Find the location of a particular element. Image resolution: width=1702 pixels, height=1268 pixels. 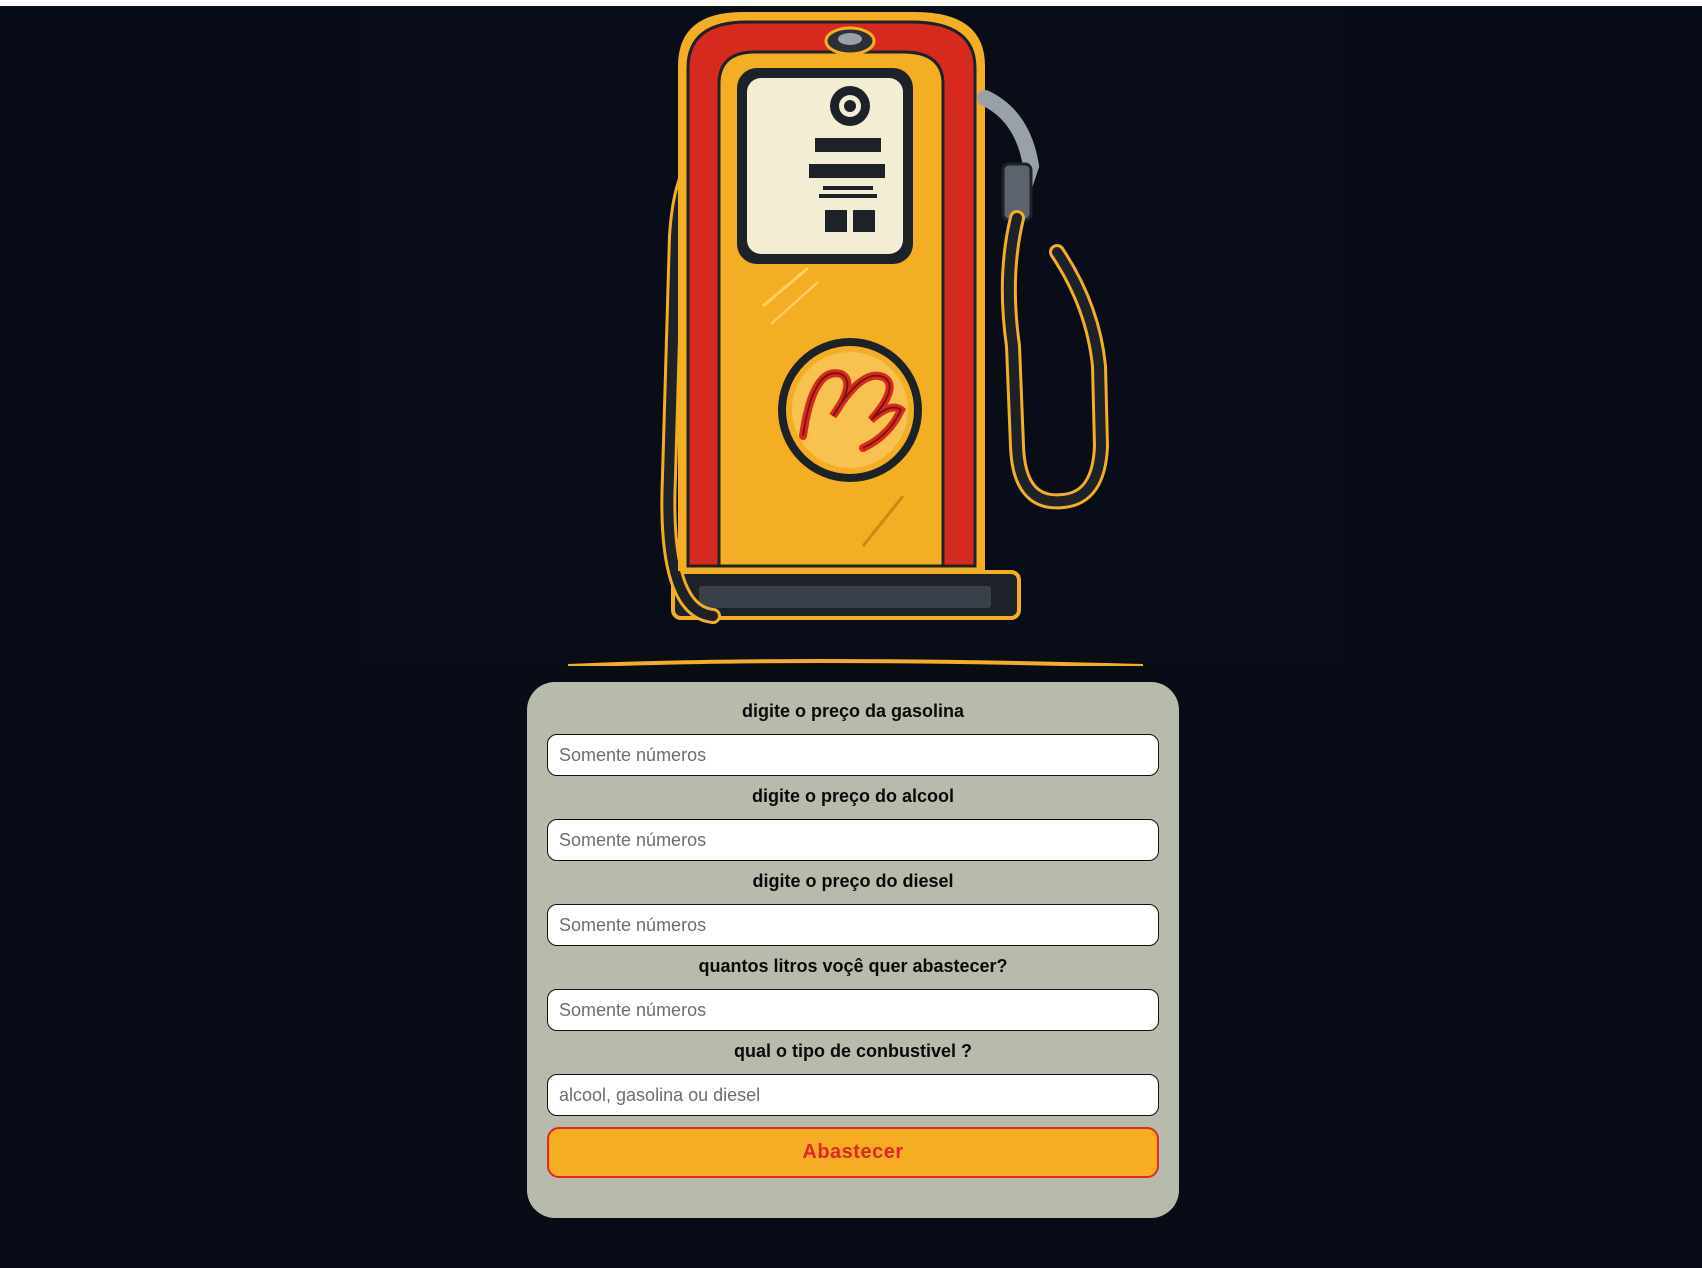

alcohol-price-label: digite o preço do alcool is located at coordinates (853, 796).